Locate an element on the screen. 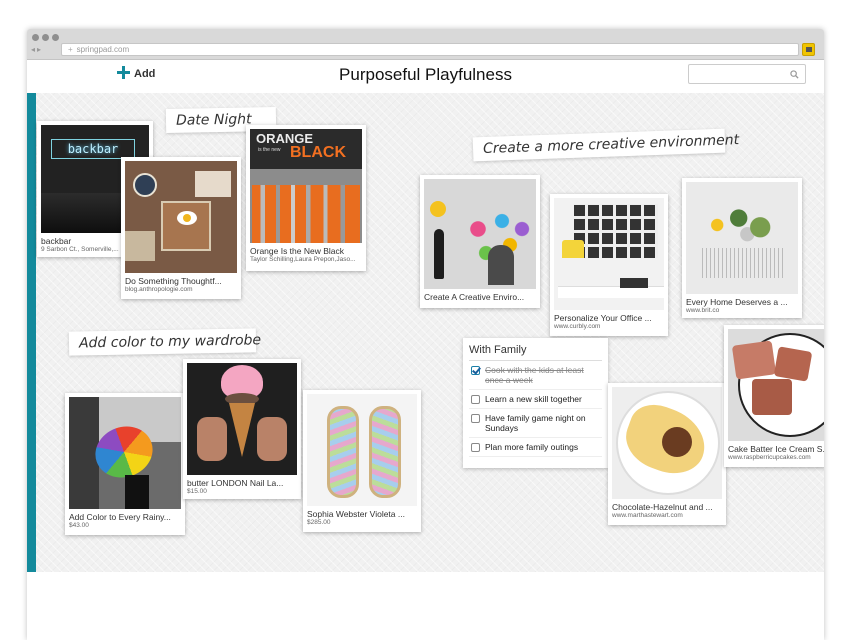  note-creative-environment: Create a more creative environment is located at coordinates (605, 145).